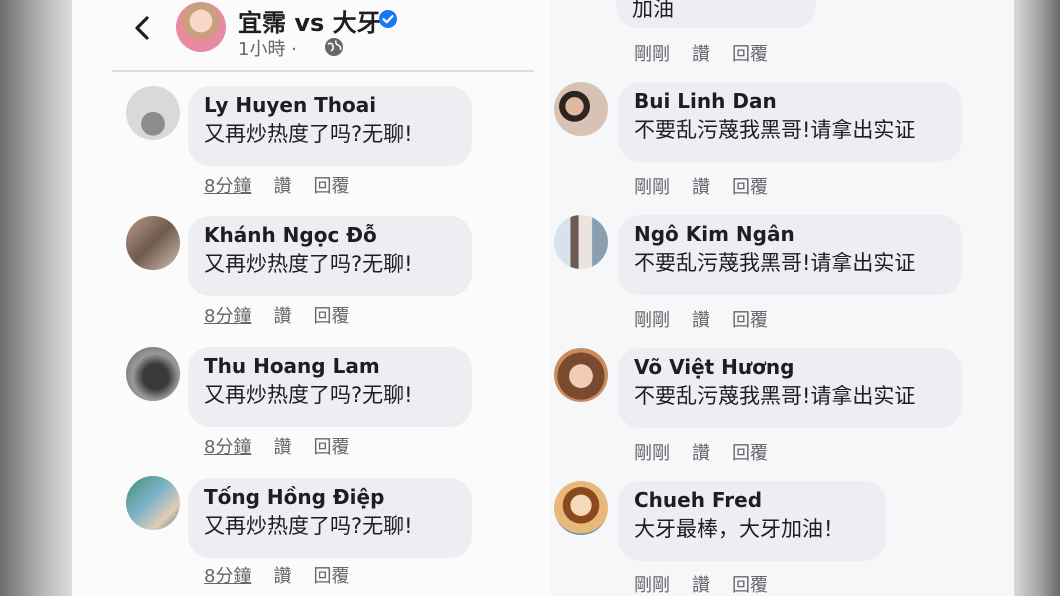 The width and height of the screenshot is (1060, 596). I want to click on post-header: 宜霈 vs 大牙 1小時 ·, so click(311, 36).